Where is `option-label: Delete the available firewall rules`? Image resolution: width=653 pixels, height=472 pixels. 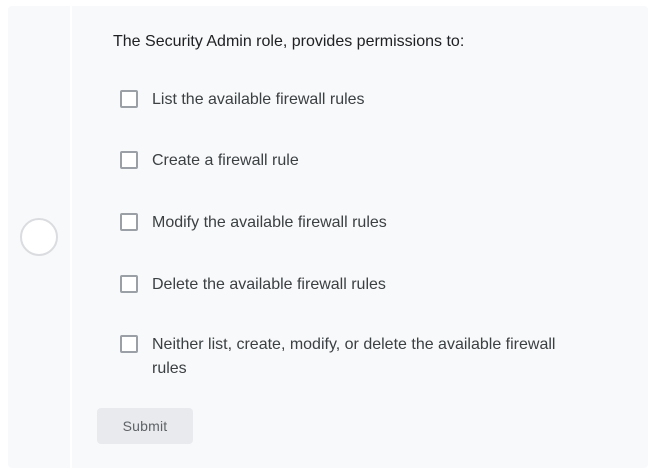 option-label: Delete the available firewall rules is located at coordinates (269, 284).